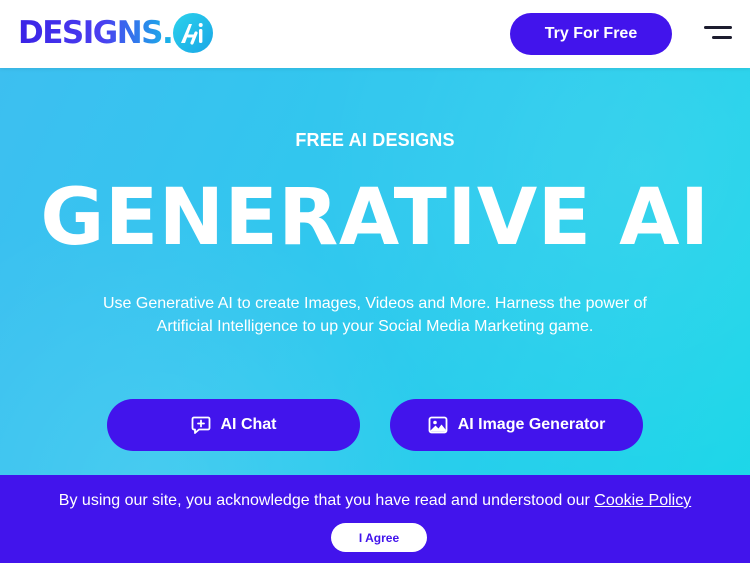 This screenshot has width=750, height=563. I want to click on logo: DESIGNS., so click(116, 33).